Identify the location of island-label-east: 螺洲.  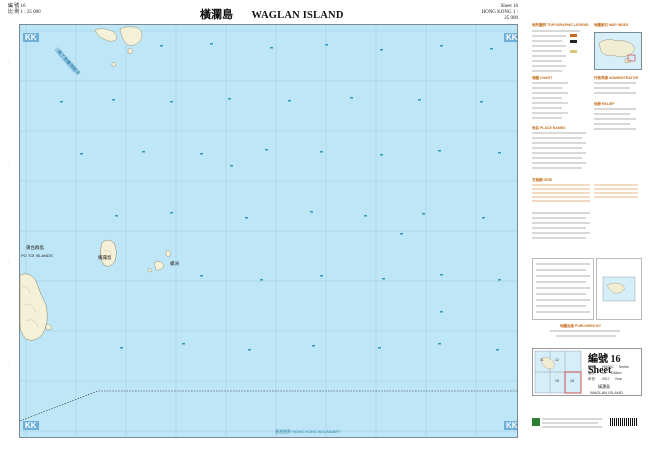
(174, 264).